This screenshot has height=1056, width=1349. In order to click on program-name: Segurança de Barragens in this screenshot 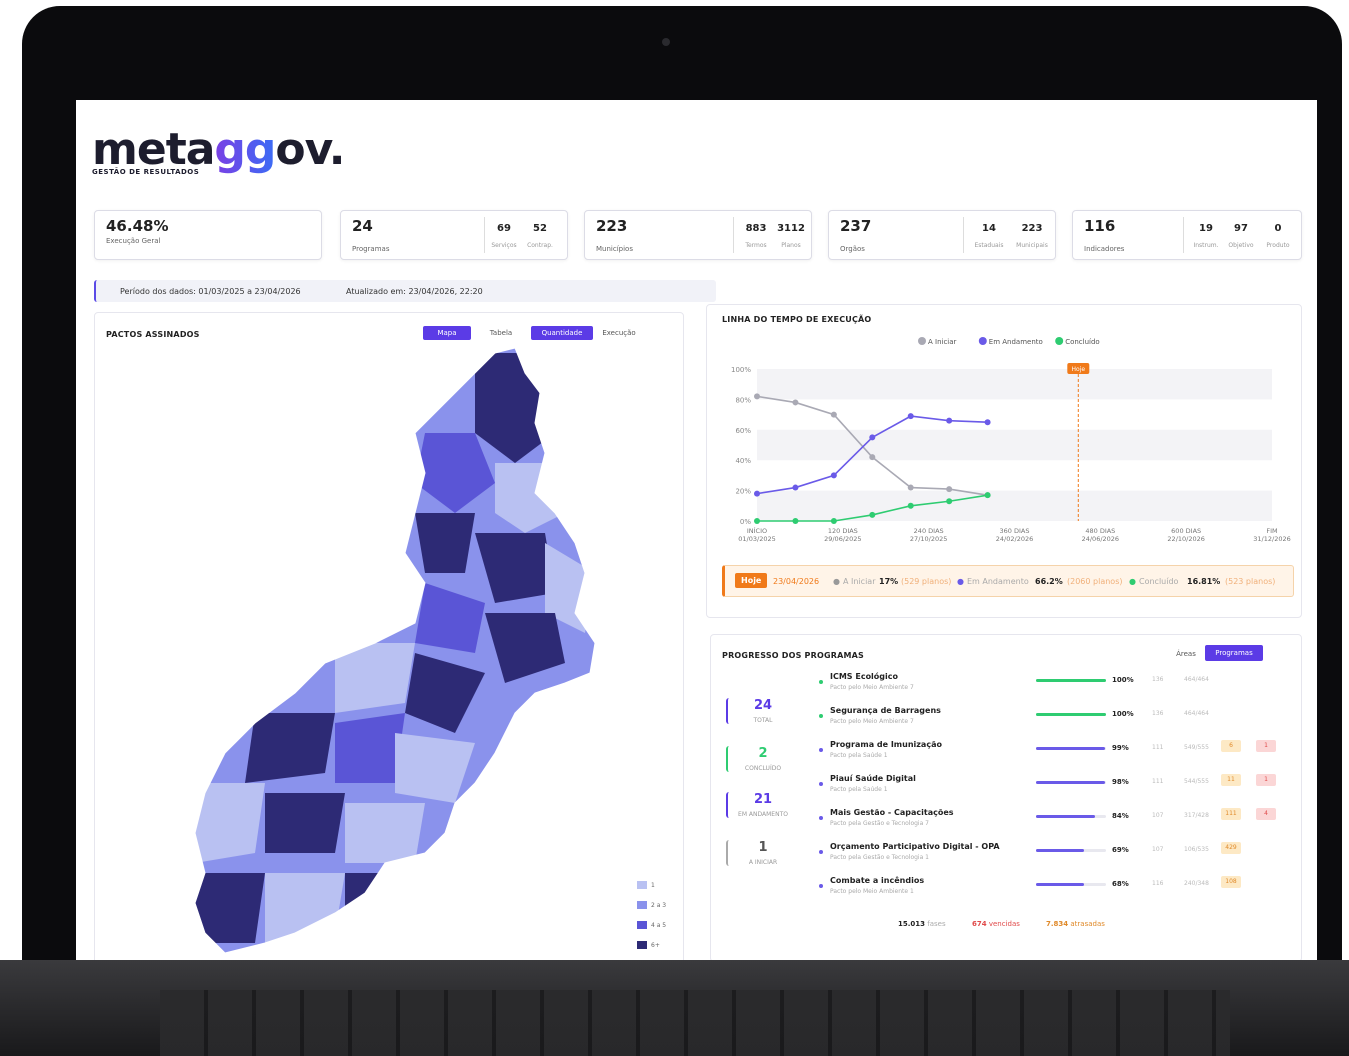, I will do `click(885, 710)`.